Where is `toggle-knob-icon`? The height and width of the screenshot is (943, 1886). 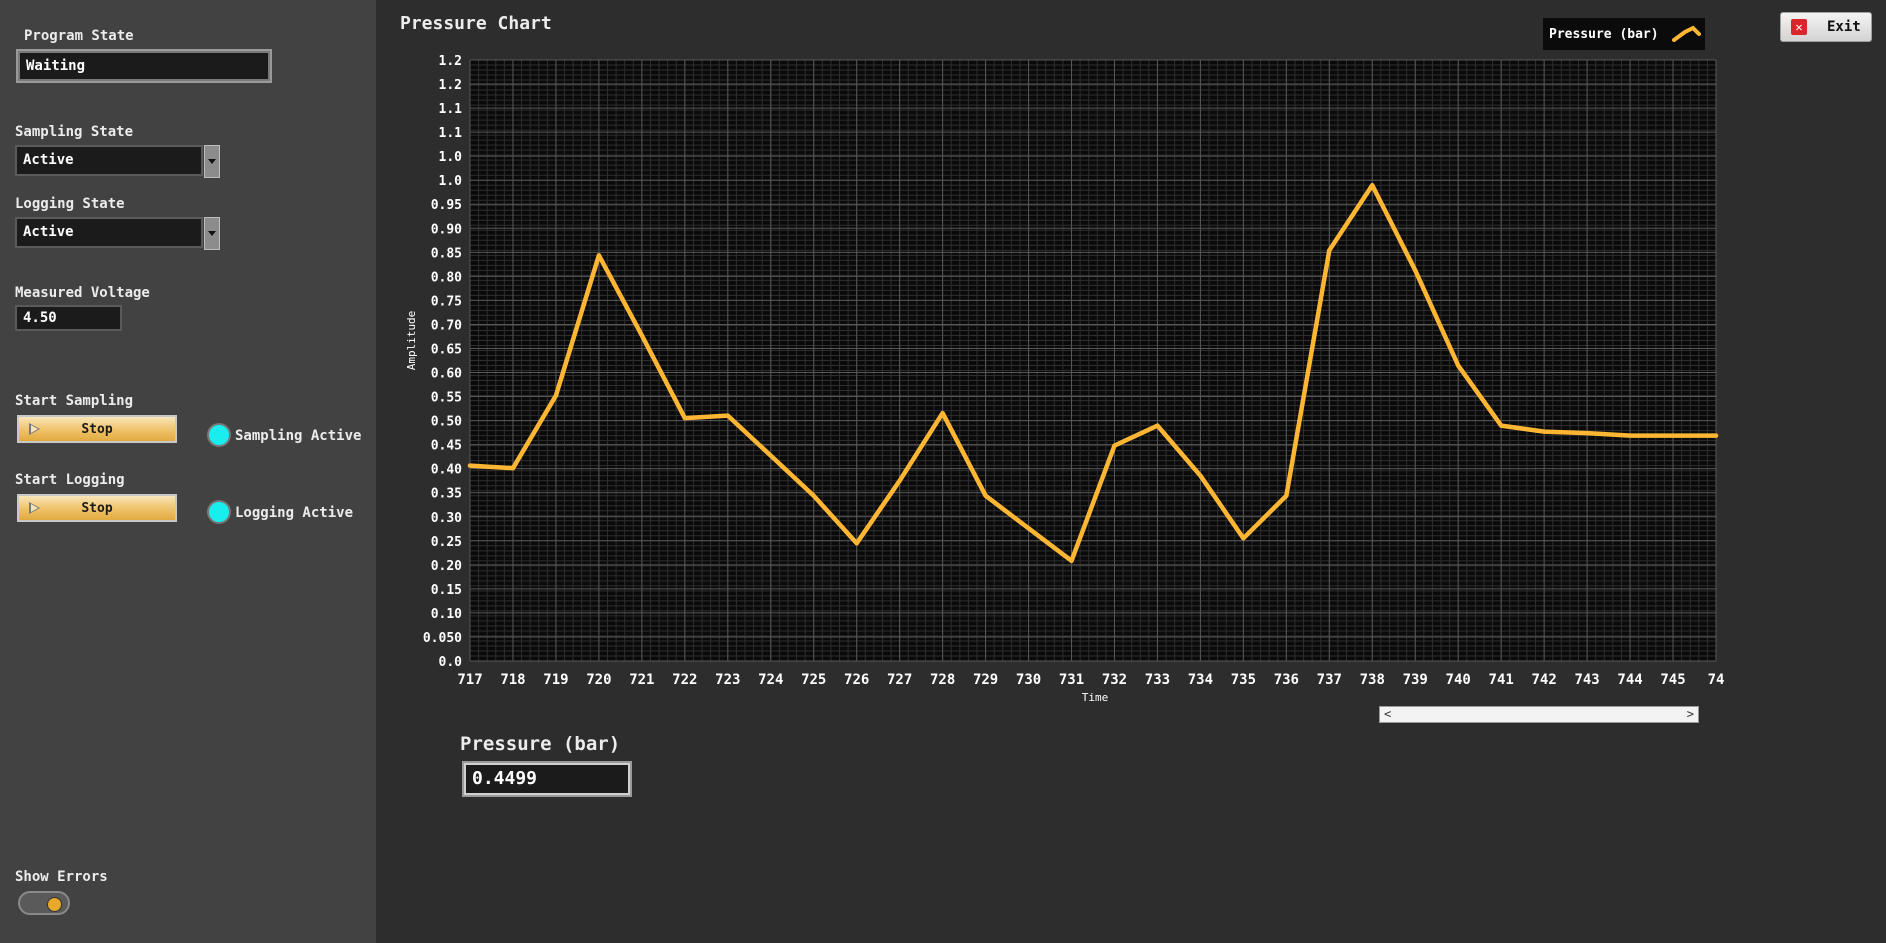
toggle-knob-icon is located at coordinates (54, 904).